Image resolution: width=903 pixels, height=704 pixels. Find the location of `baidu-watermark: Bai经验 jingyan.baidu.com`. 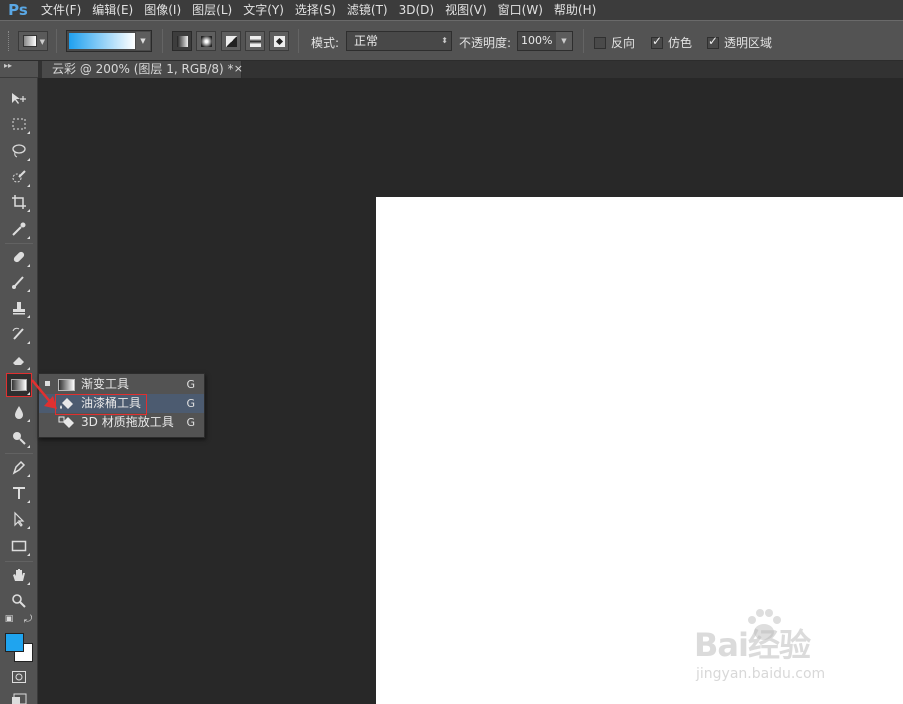

baidu-watermark: Bai经验 jingyan.baidu.com is located at coordinates (775, 649).